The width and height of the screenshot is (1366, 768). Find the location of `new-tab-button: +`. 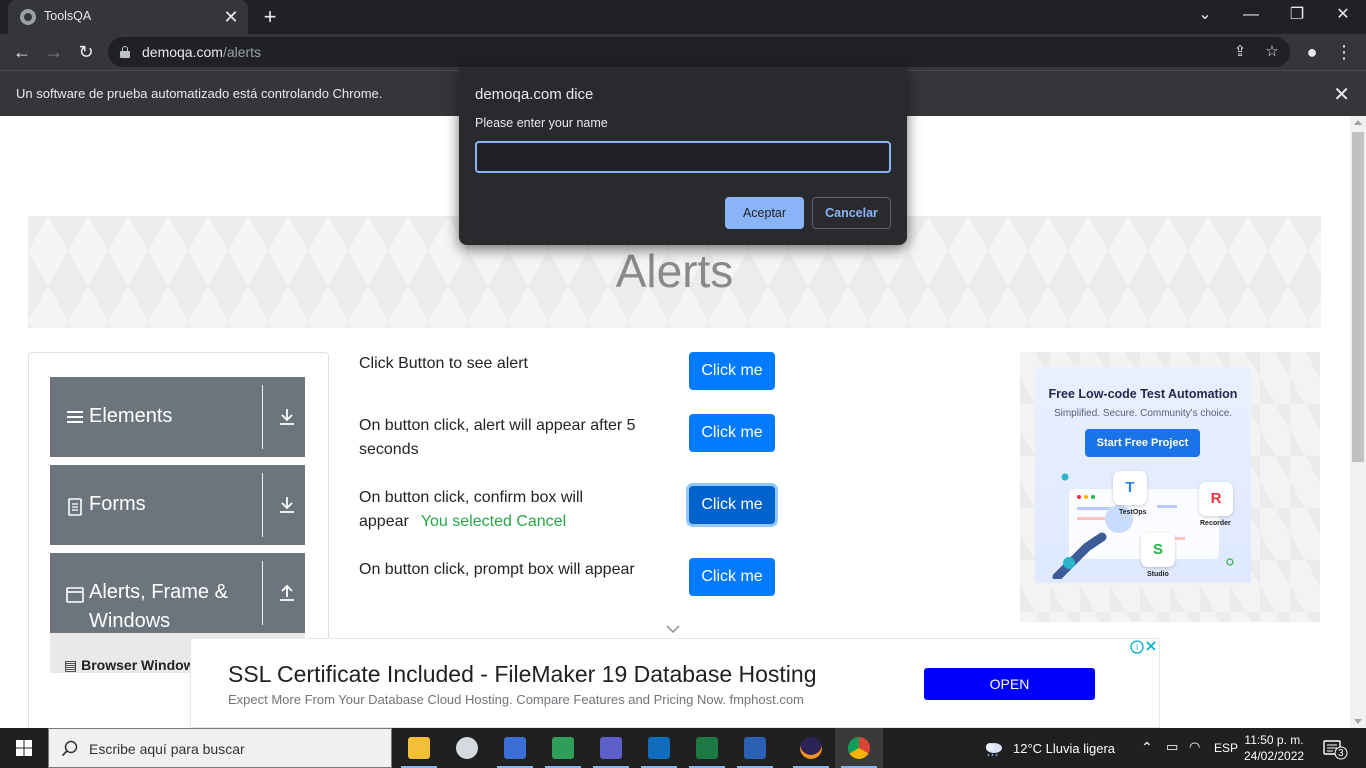

new-tab-button: + is located at coordinates (270, 17).